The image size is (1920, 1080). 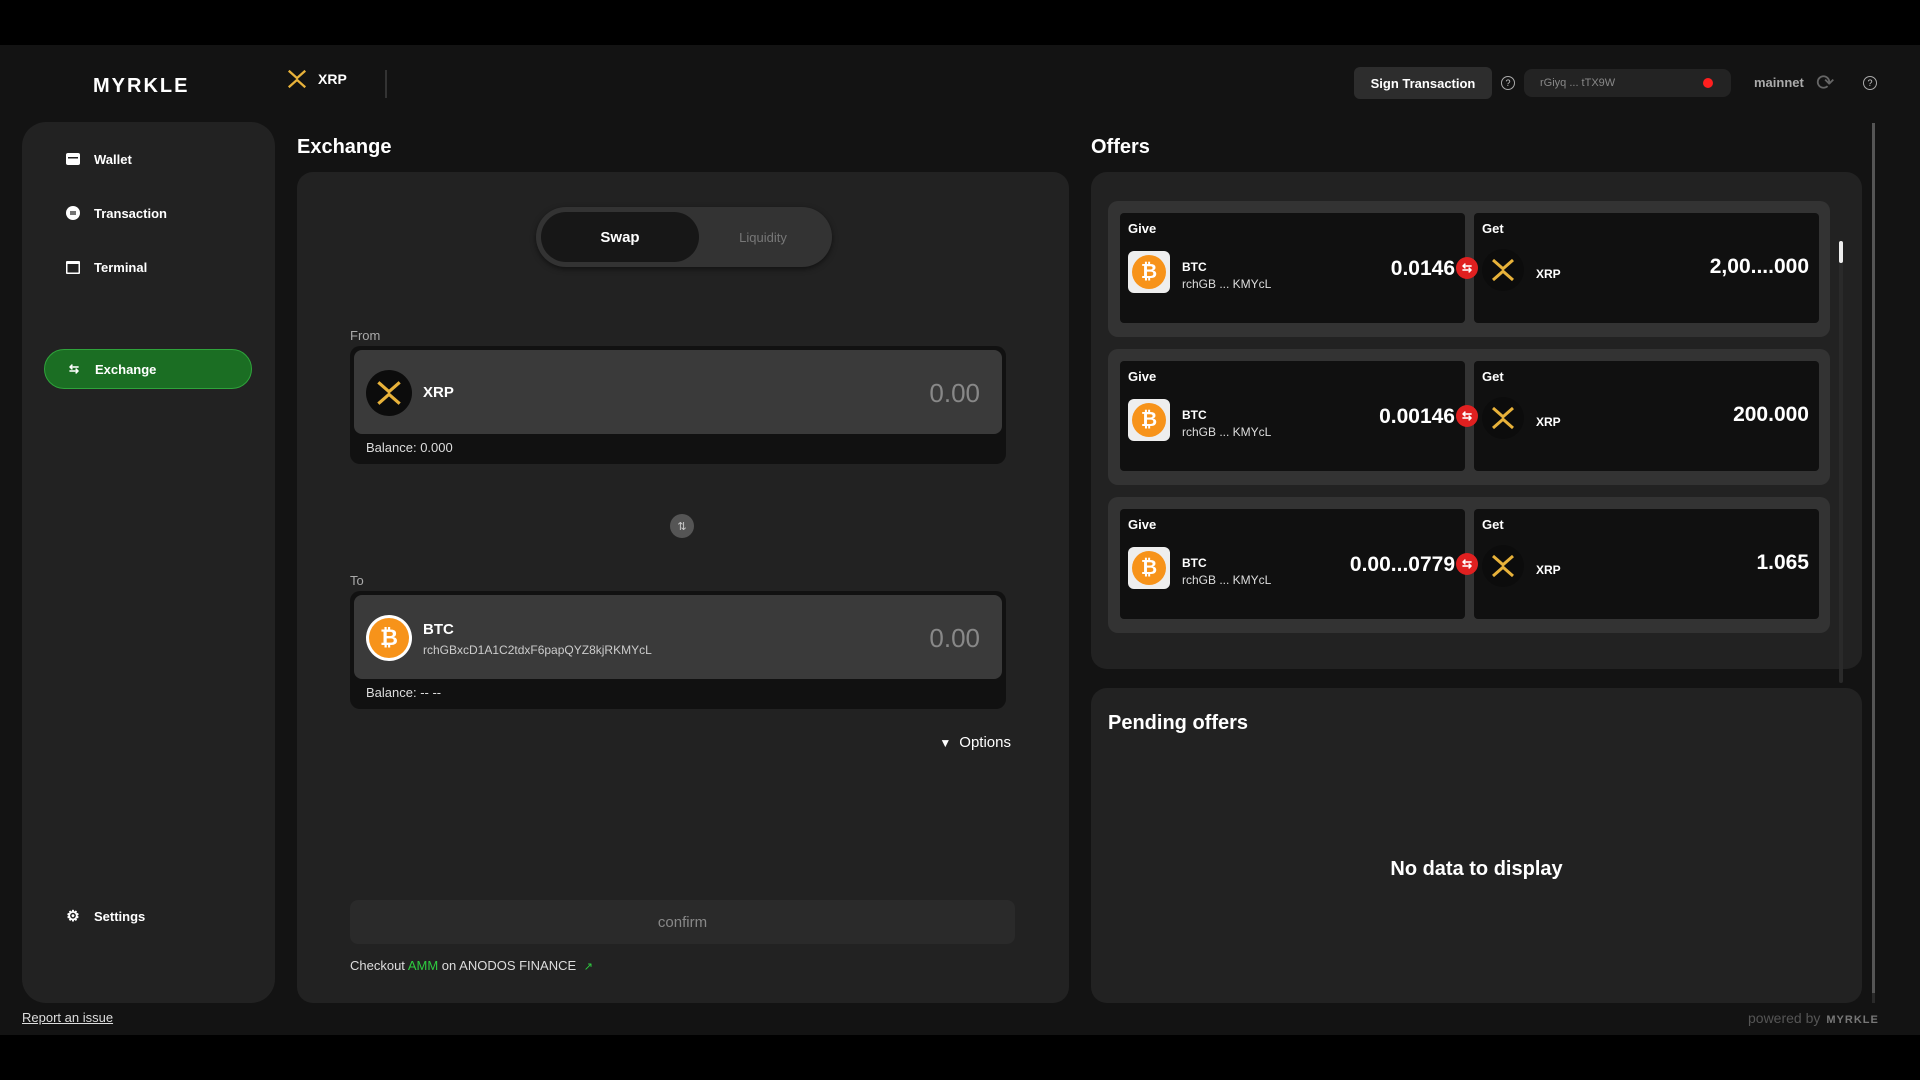 What do you see at coordinates (141, 86) in the screenshot?
I see `app-logo: MYRKLE` at bounding box center [141, 86].